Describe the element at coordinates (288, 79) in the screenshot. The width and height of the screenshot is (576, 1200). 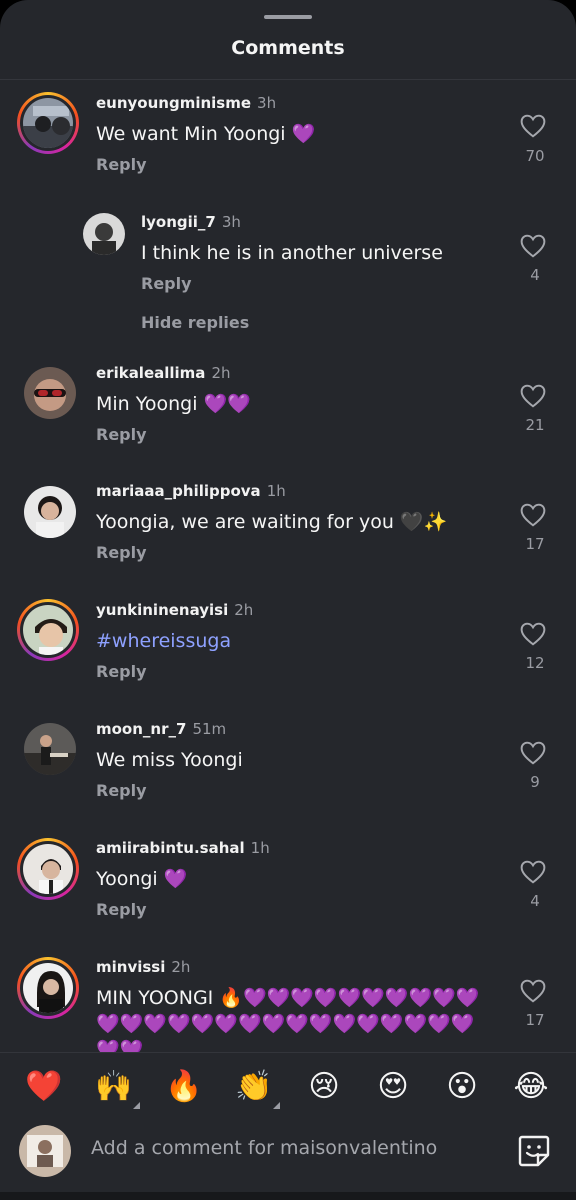
I see `header-divider` at that location.